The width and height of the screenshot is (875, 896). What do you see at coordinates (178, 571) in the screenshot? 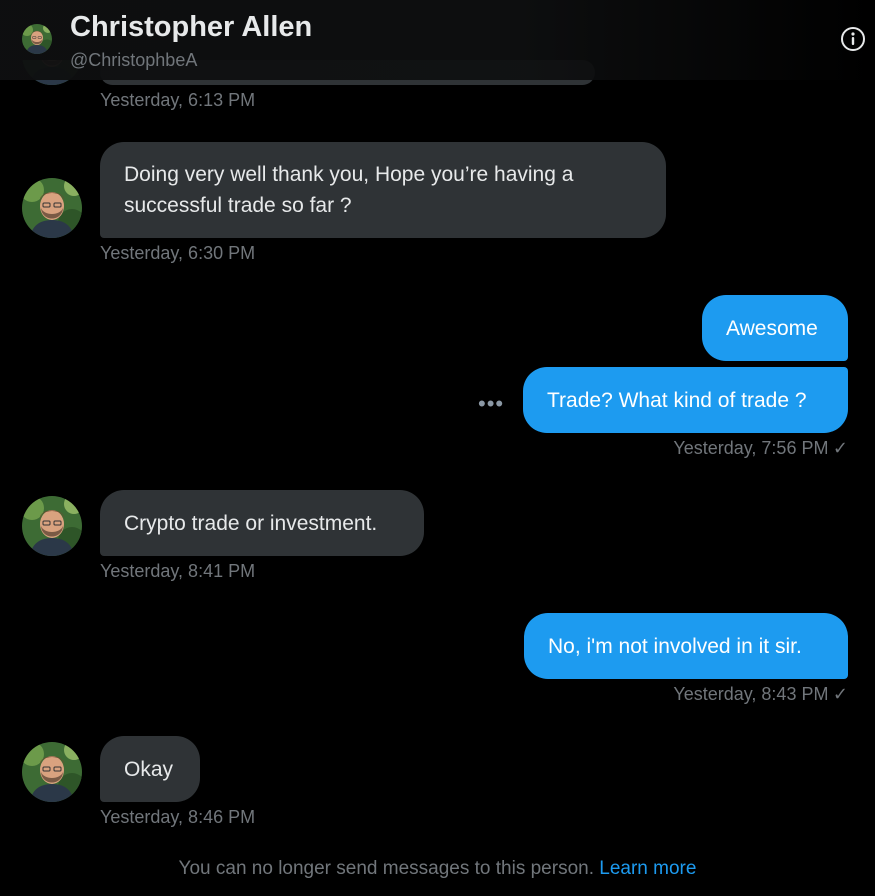
I see `message-timestamp: Yesterday, 8:41 PM` at bounding box center [178, 571].